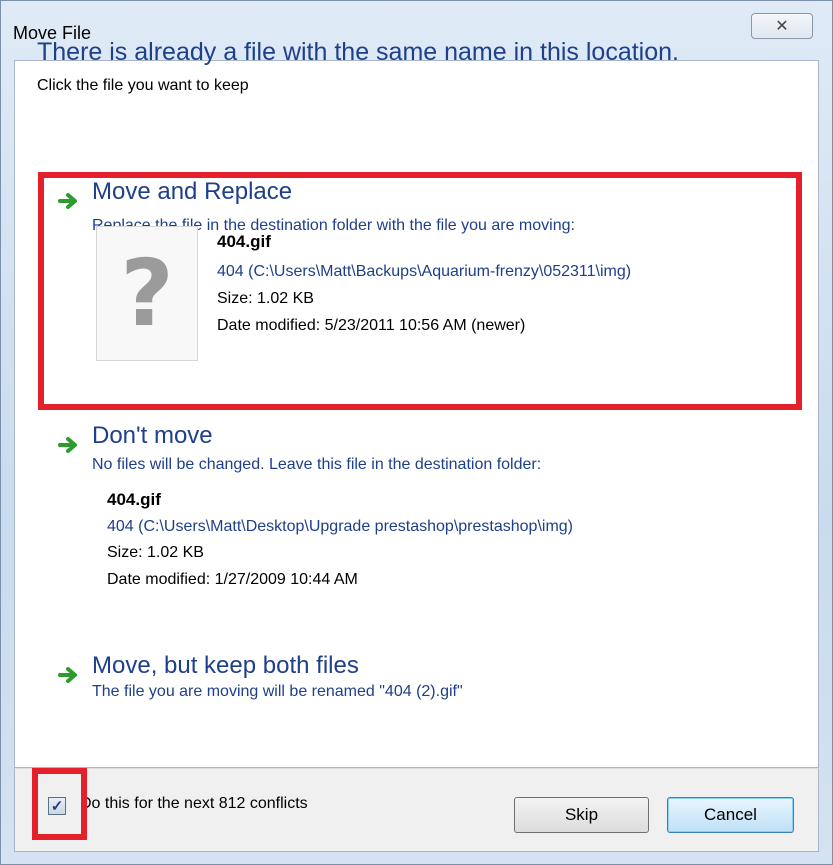 This screenshot has width=833, height=865. What do you see at coordinates (155, 552) in the screenshot?
I see `dont-move-file-size: Size: 1.02 KB` at bounding box center [155, 552].